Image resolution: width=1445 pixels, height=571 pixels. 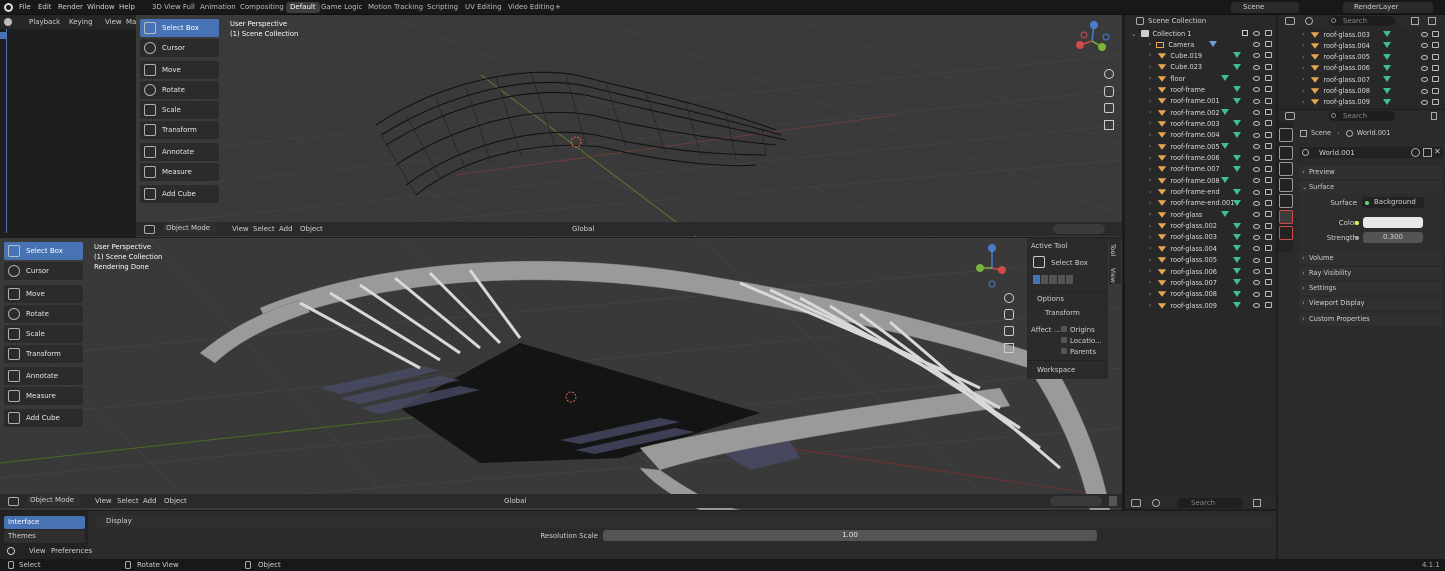 I want to click on menu-keying: Keying, so click(x=81, y=22).